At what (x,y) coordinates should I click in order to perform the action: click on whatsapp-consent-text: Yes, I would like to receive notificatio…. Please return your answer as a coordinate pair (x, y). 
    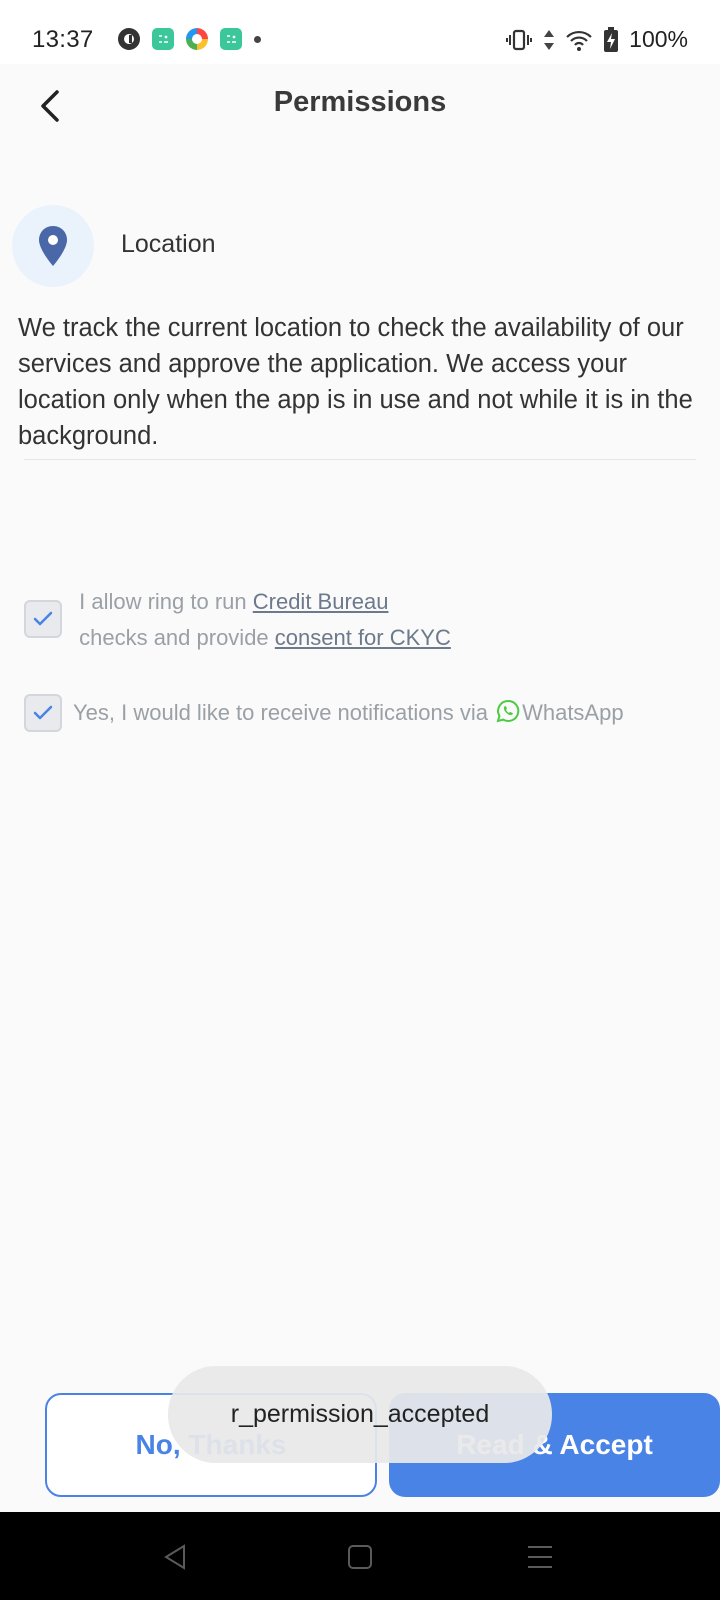
    Looking at the image, I should click on (348, 713).